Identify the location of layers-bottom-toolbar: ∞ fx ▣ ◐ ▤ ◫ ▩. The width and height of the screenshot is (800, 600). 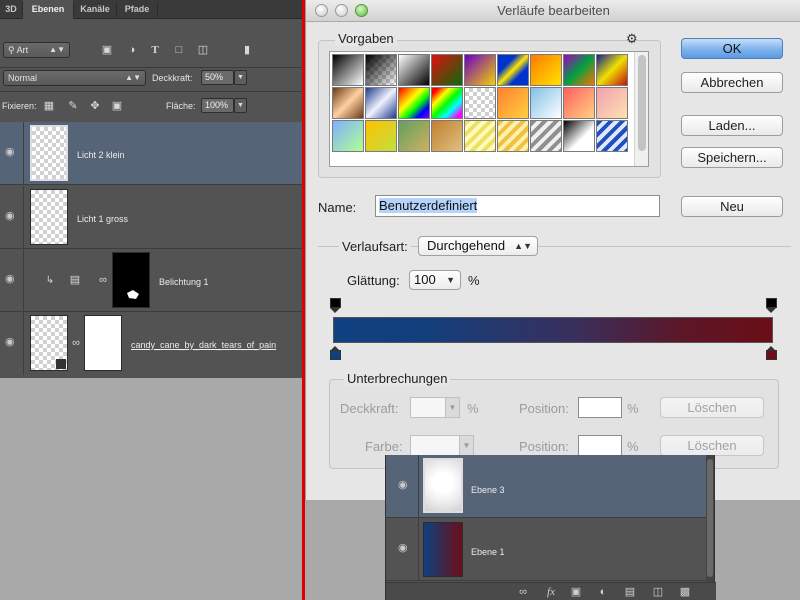
(551, 591).